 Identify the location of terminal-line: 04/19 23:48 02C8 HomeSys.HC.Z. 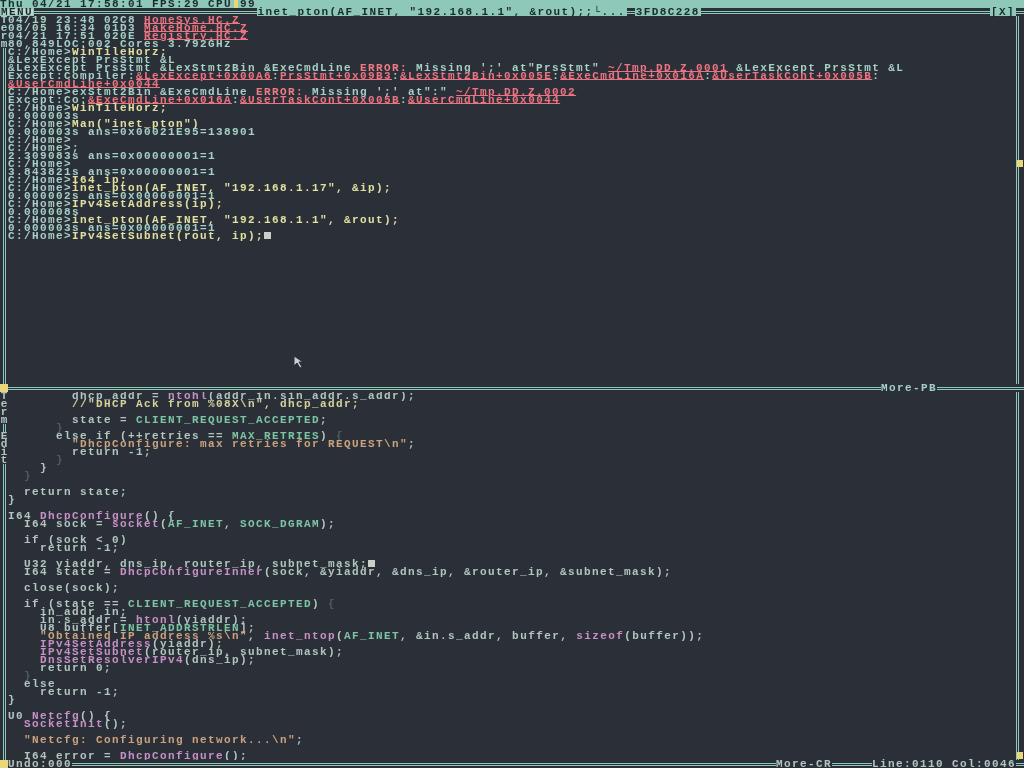
(124, 20).